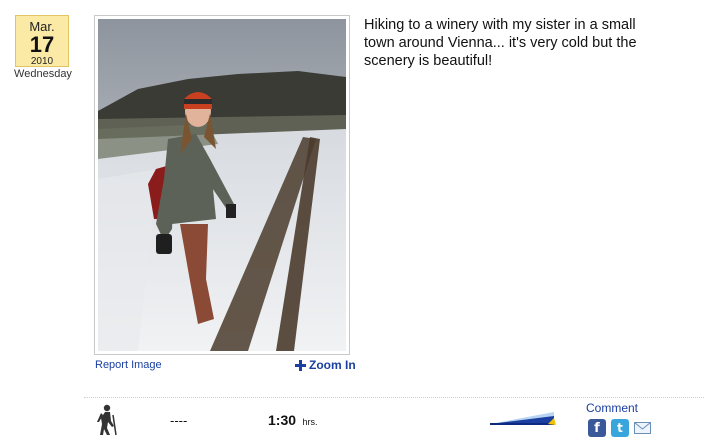 This screenshot has height=448, width=711. I want to click on difficulty-meter-icon, so click(523, 418).